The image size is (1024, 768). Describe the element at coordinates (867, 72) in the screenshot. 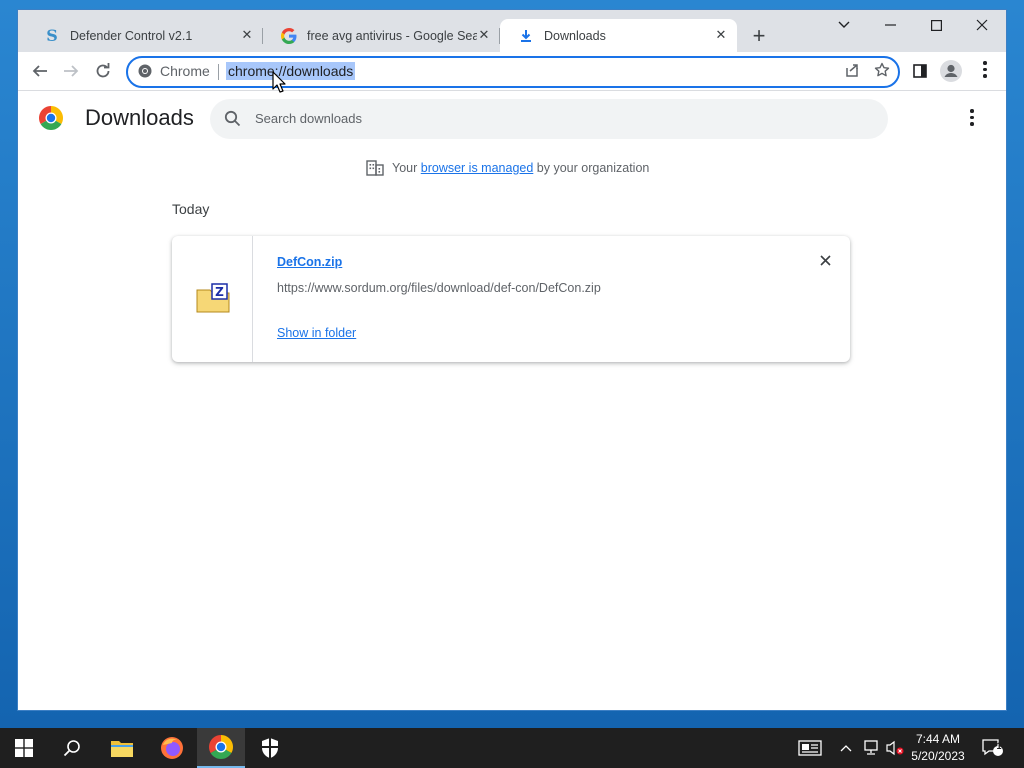

I see `omnibox-actions` at that location.